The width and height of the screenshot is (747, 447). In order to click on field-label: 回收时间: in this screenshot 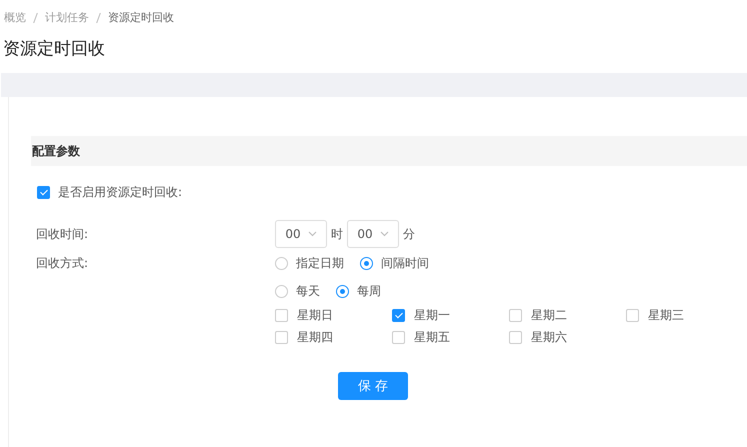, I will do `click(62, 234)`.